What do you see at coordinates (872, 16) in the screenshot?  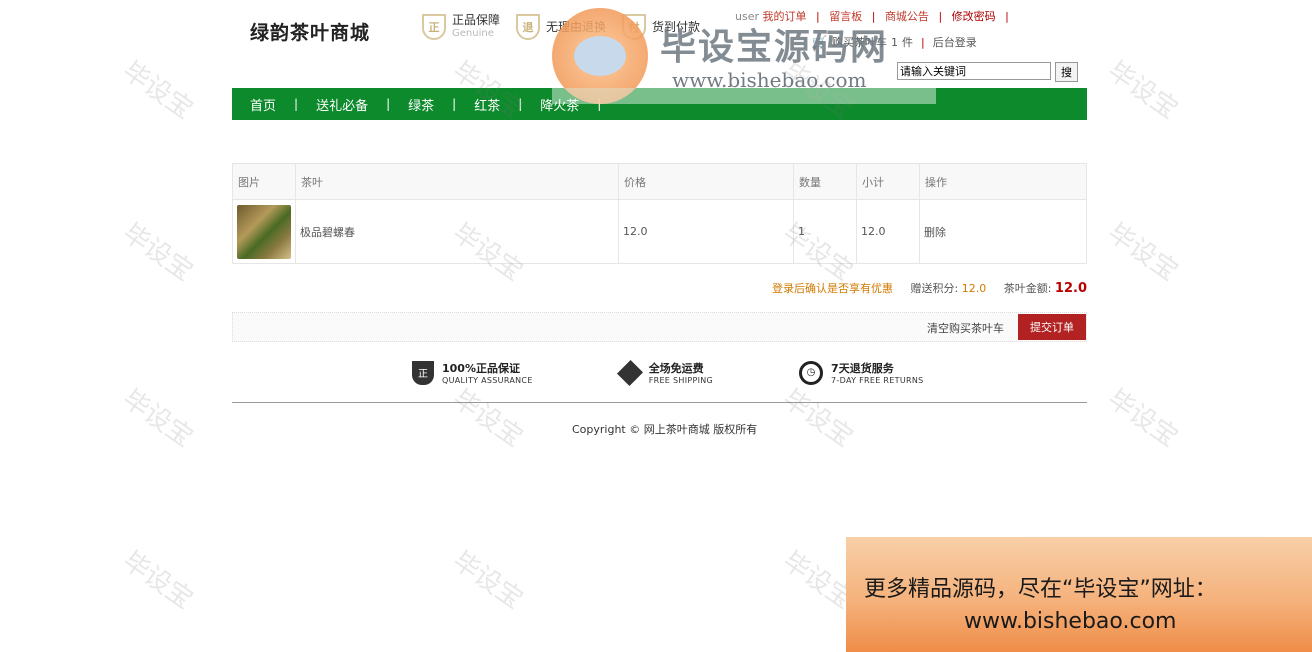 I see `top-links: user 我的订单 | 留言板 | 商城公告 | 修改密码 |` at bounding box center [872, 16].